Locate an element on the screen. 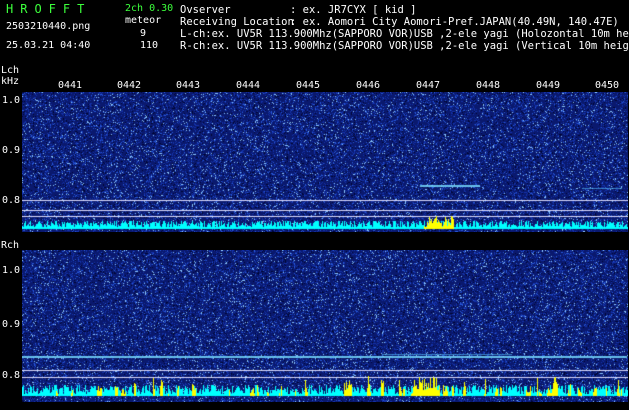  time-label: 0441 is located at coordinates (70, 85).